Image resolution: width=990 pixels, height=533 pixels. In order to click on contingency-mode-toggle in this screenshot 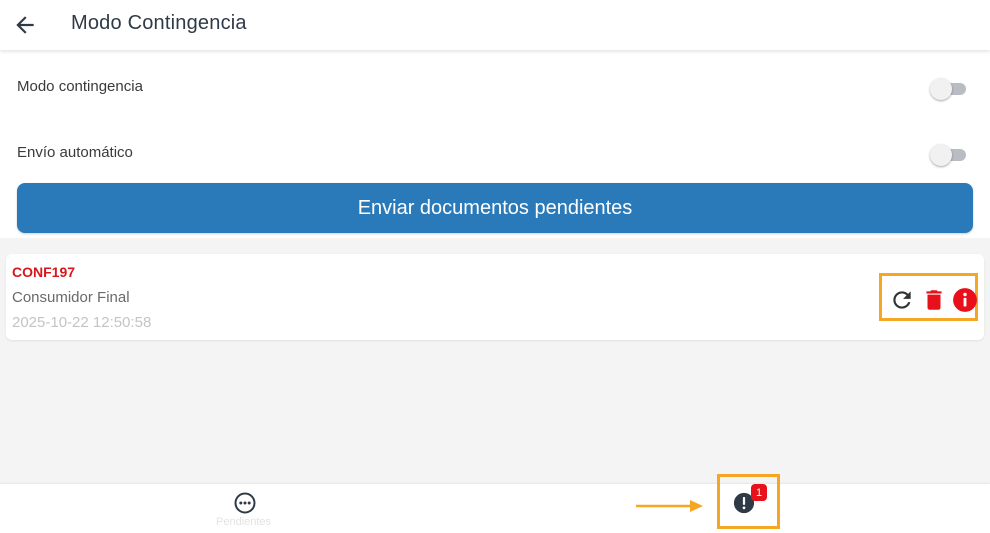, I will do `click(949, 88)`.